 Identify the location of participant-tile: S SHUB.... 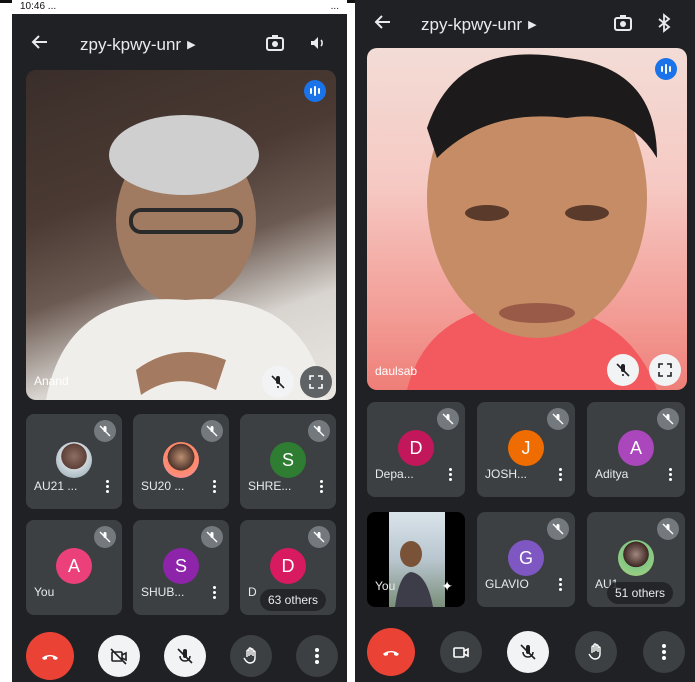
(181, 567).